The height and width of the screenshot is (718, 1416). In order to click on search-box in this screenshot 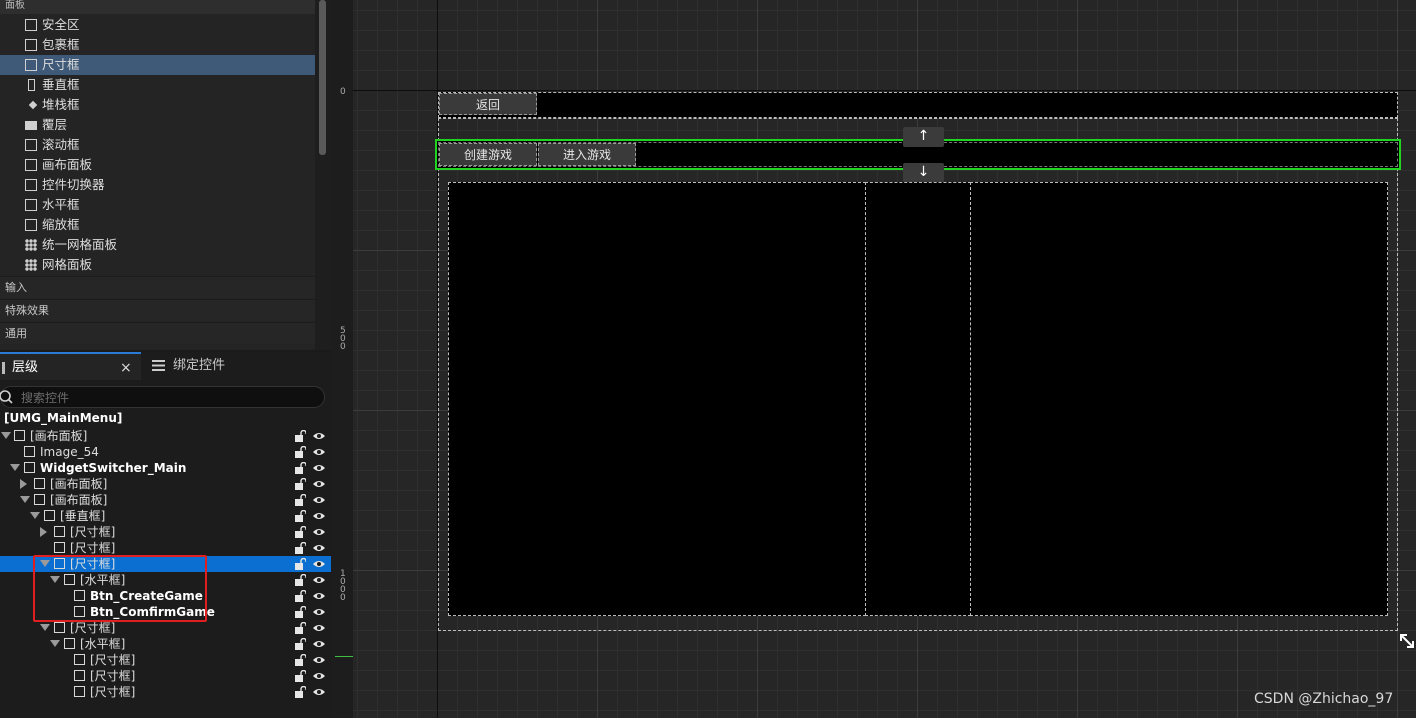, I will do `click(162, 397)`.